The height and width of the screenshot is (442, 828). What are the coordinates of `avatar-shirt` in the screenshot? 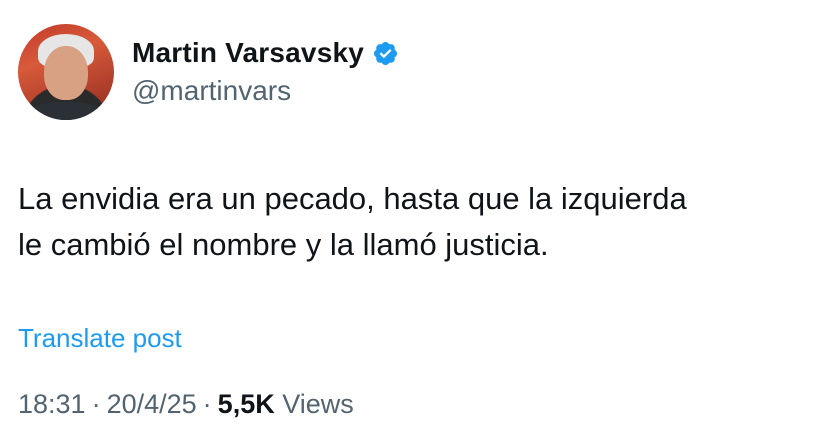 It's located at (66, 111).